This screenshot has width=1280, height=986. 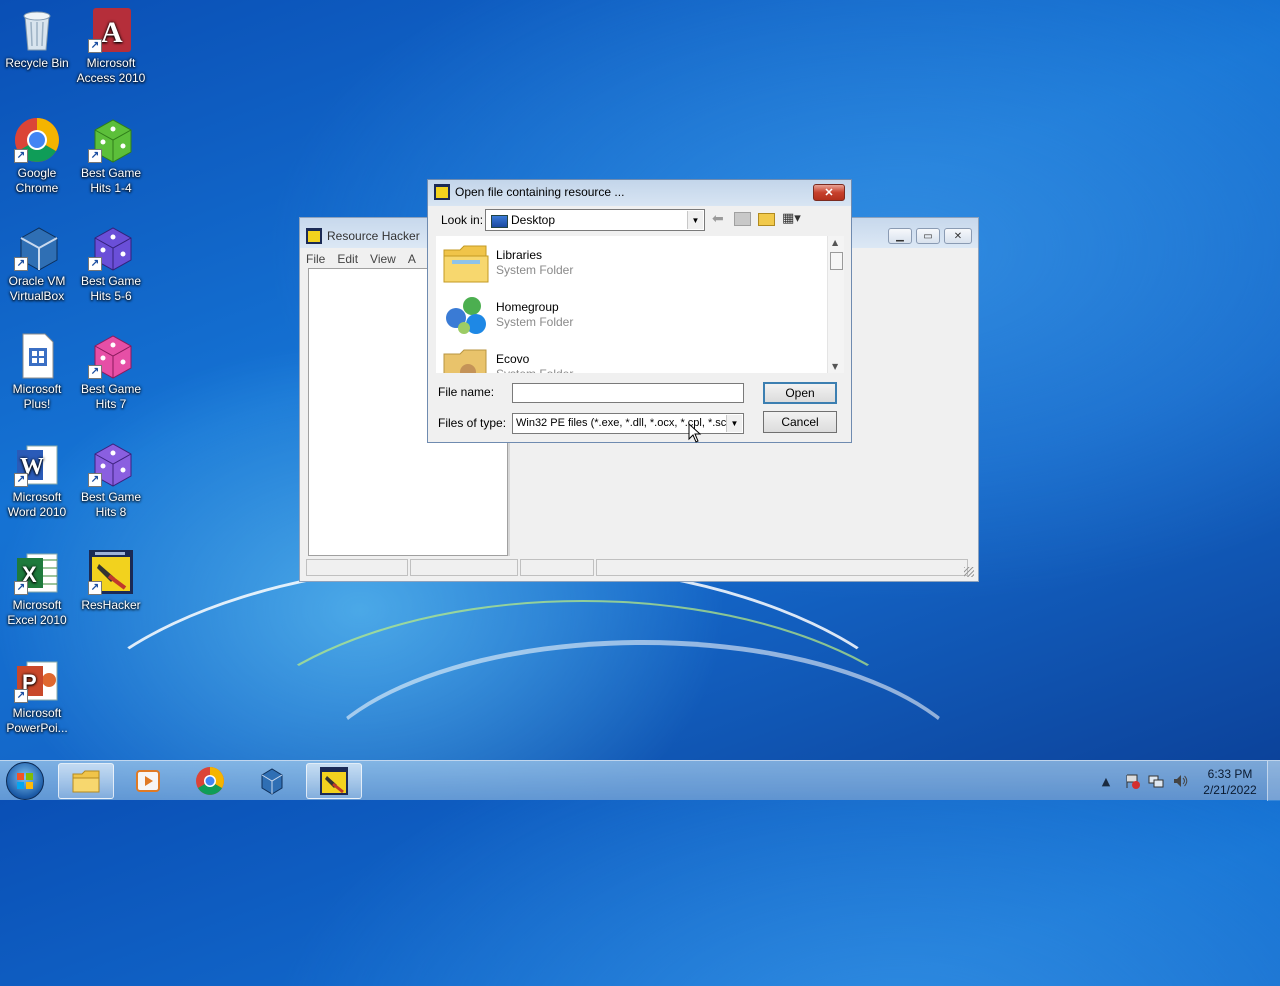 What do you see at coordinates (25, 781) in the screenshot?
I see `start-button` at bounding box center [25, 781].